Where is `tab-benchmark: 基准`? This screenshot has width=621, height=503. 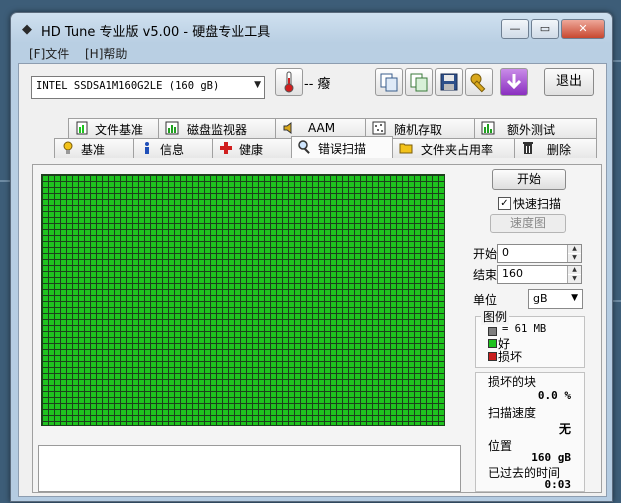 tab-benchmark: 基准 is located at coordinates (94, 148).